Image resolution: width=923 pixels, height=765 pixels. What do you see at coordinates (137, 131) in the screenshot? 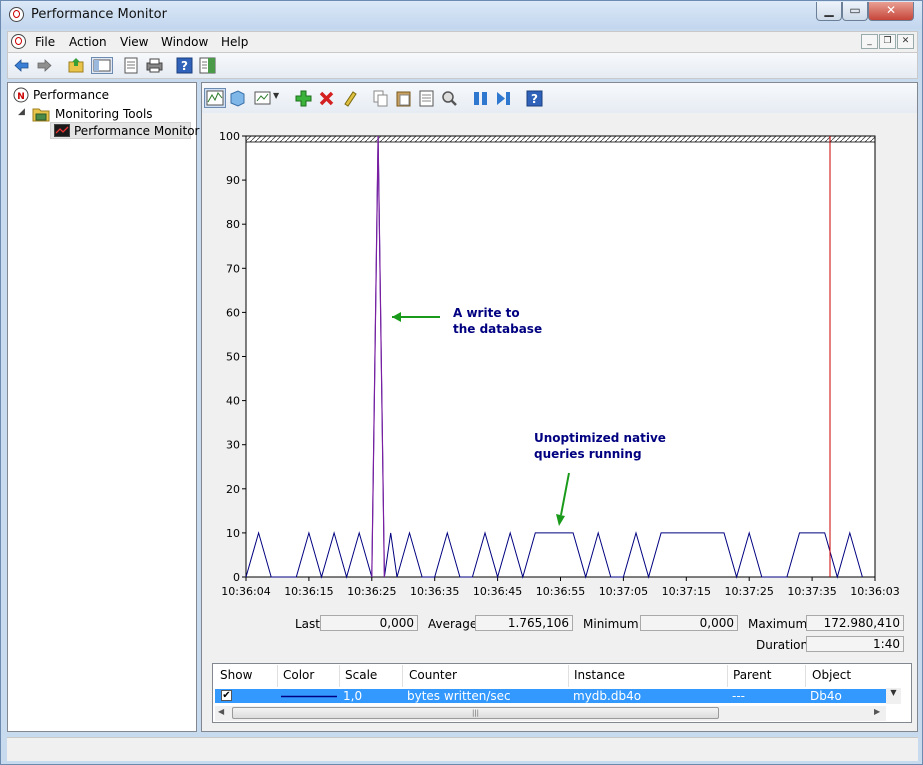
I see `tree-label-performance-monitor: Performance Monitor` at bounding box center [137, 131].